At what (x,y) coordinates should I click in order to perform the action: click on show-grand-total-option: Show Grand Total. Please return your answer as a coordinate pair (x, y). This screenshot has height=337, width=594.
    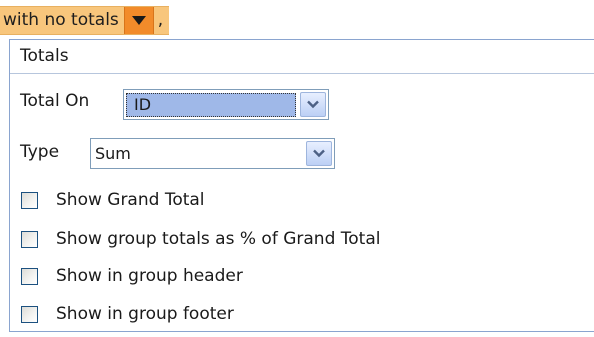
    Looking at the image, I should click on (113, 200).